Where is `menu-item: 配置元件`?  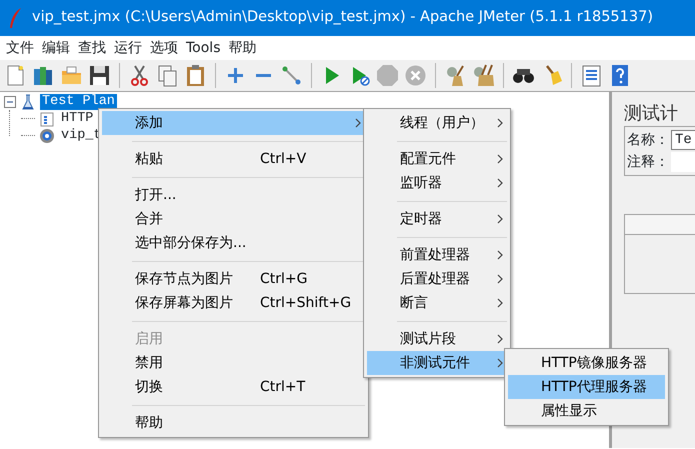
menu-item: 配置元件 is located at coordinates (437, 159).